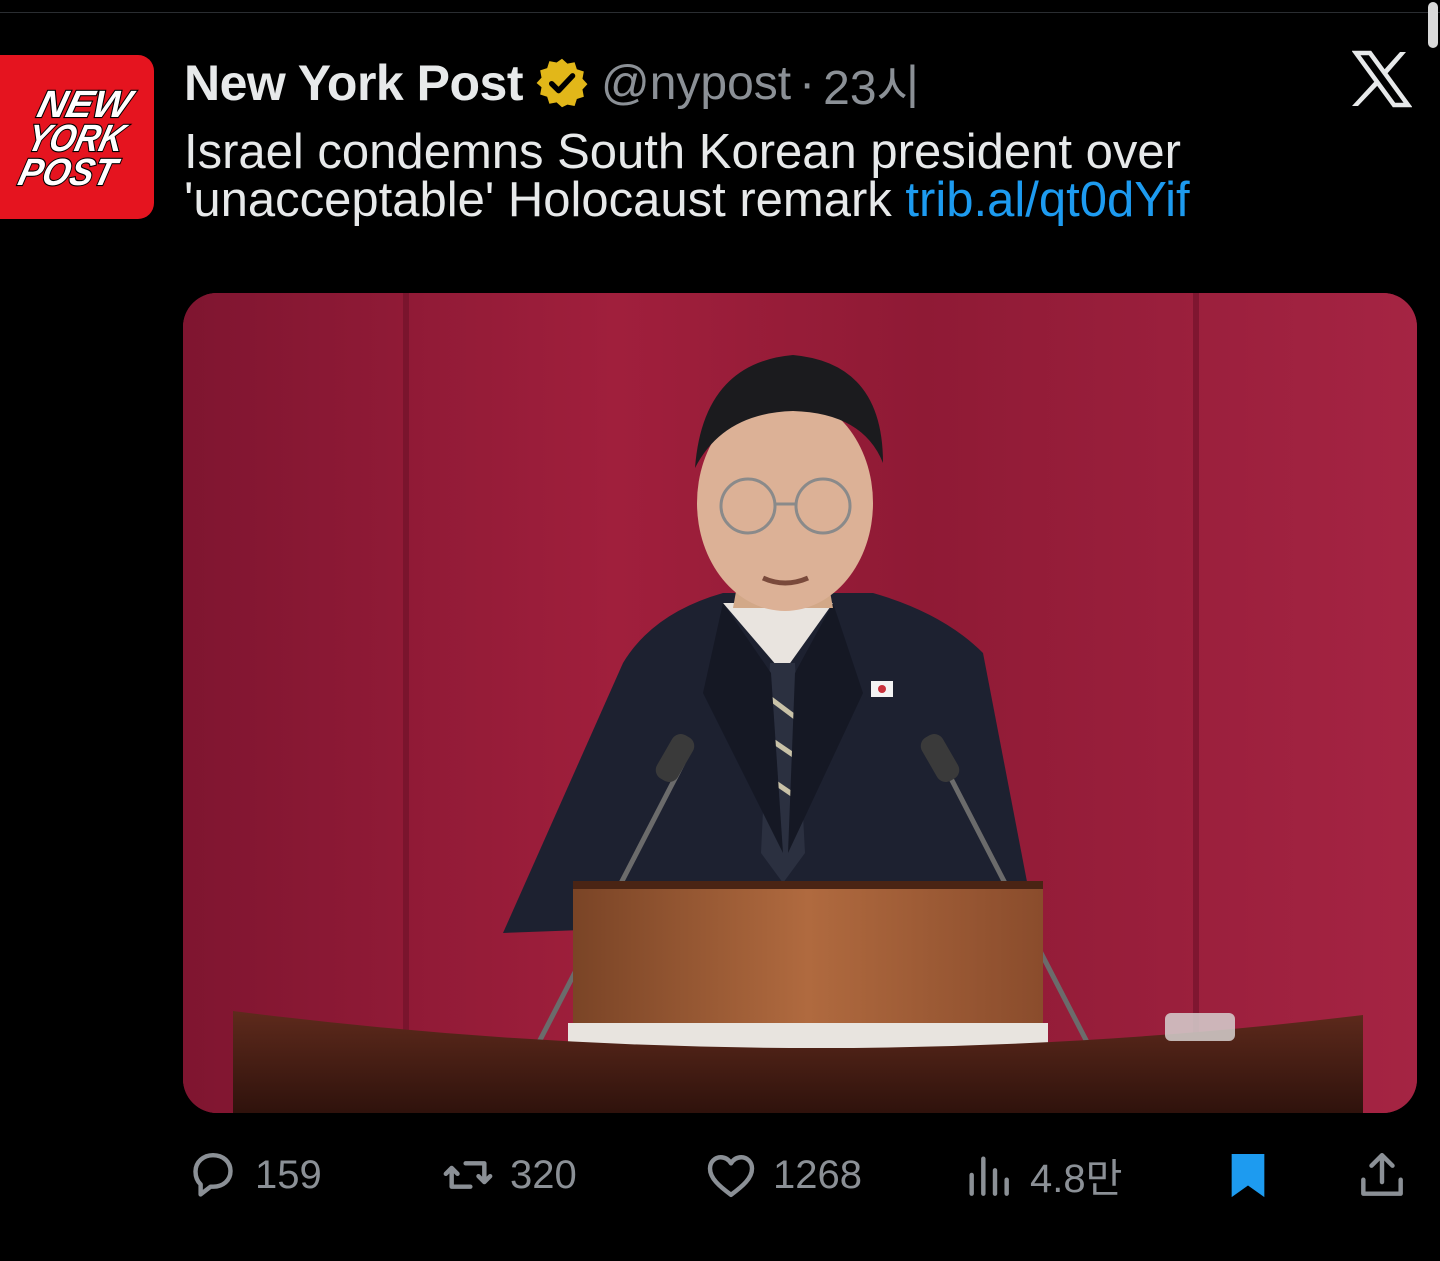  What do you see at coordinates (872, 83) in the screenshot?
I see `post-time: 23시` at bounding box center [872, 83].